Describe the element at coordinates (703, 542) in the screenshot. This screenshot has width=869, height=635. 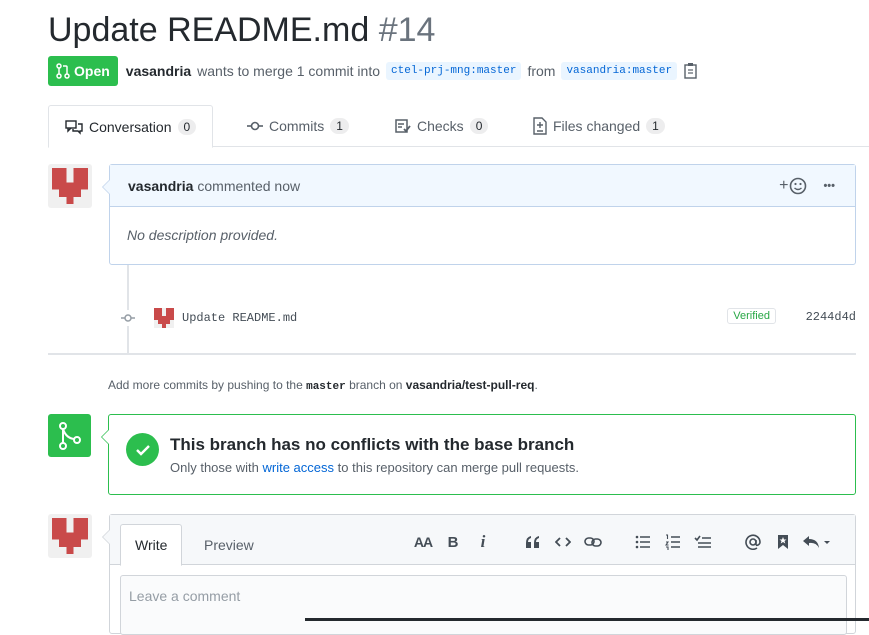
I see `task-list-icon` at that location.